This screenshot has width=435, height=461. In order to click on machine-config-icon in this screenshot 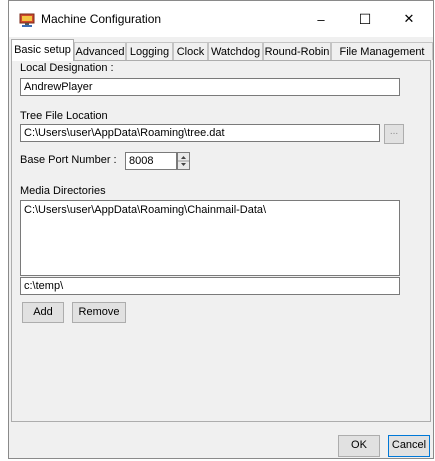, I will do `click(27, 20)`.